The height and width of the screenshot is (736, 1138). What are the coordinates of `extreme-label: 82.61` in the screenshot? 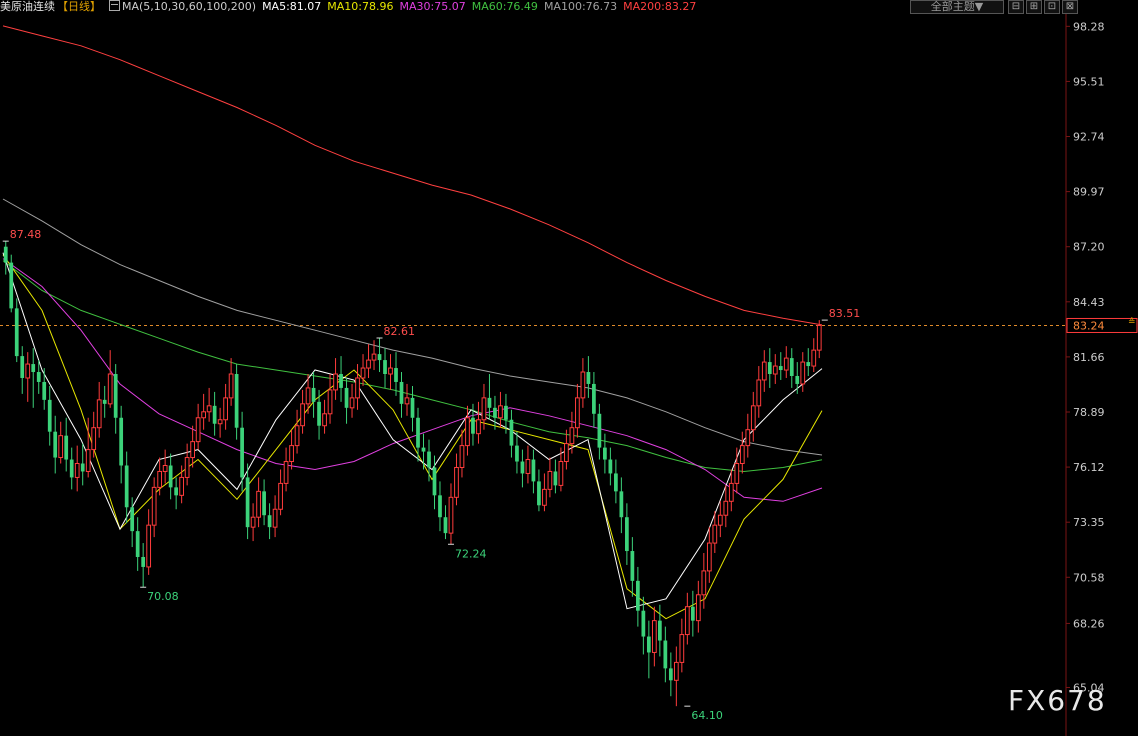 It's located at (400, 331).